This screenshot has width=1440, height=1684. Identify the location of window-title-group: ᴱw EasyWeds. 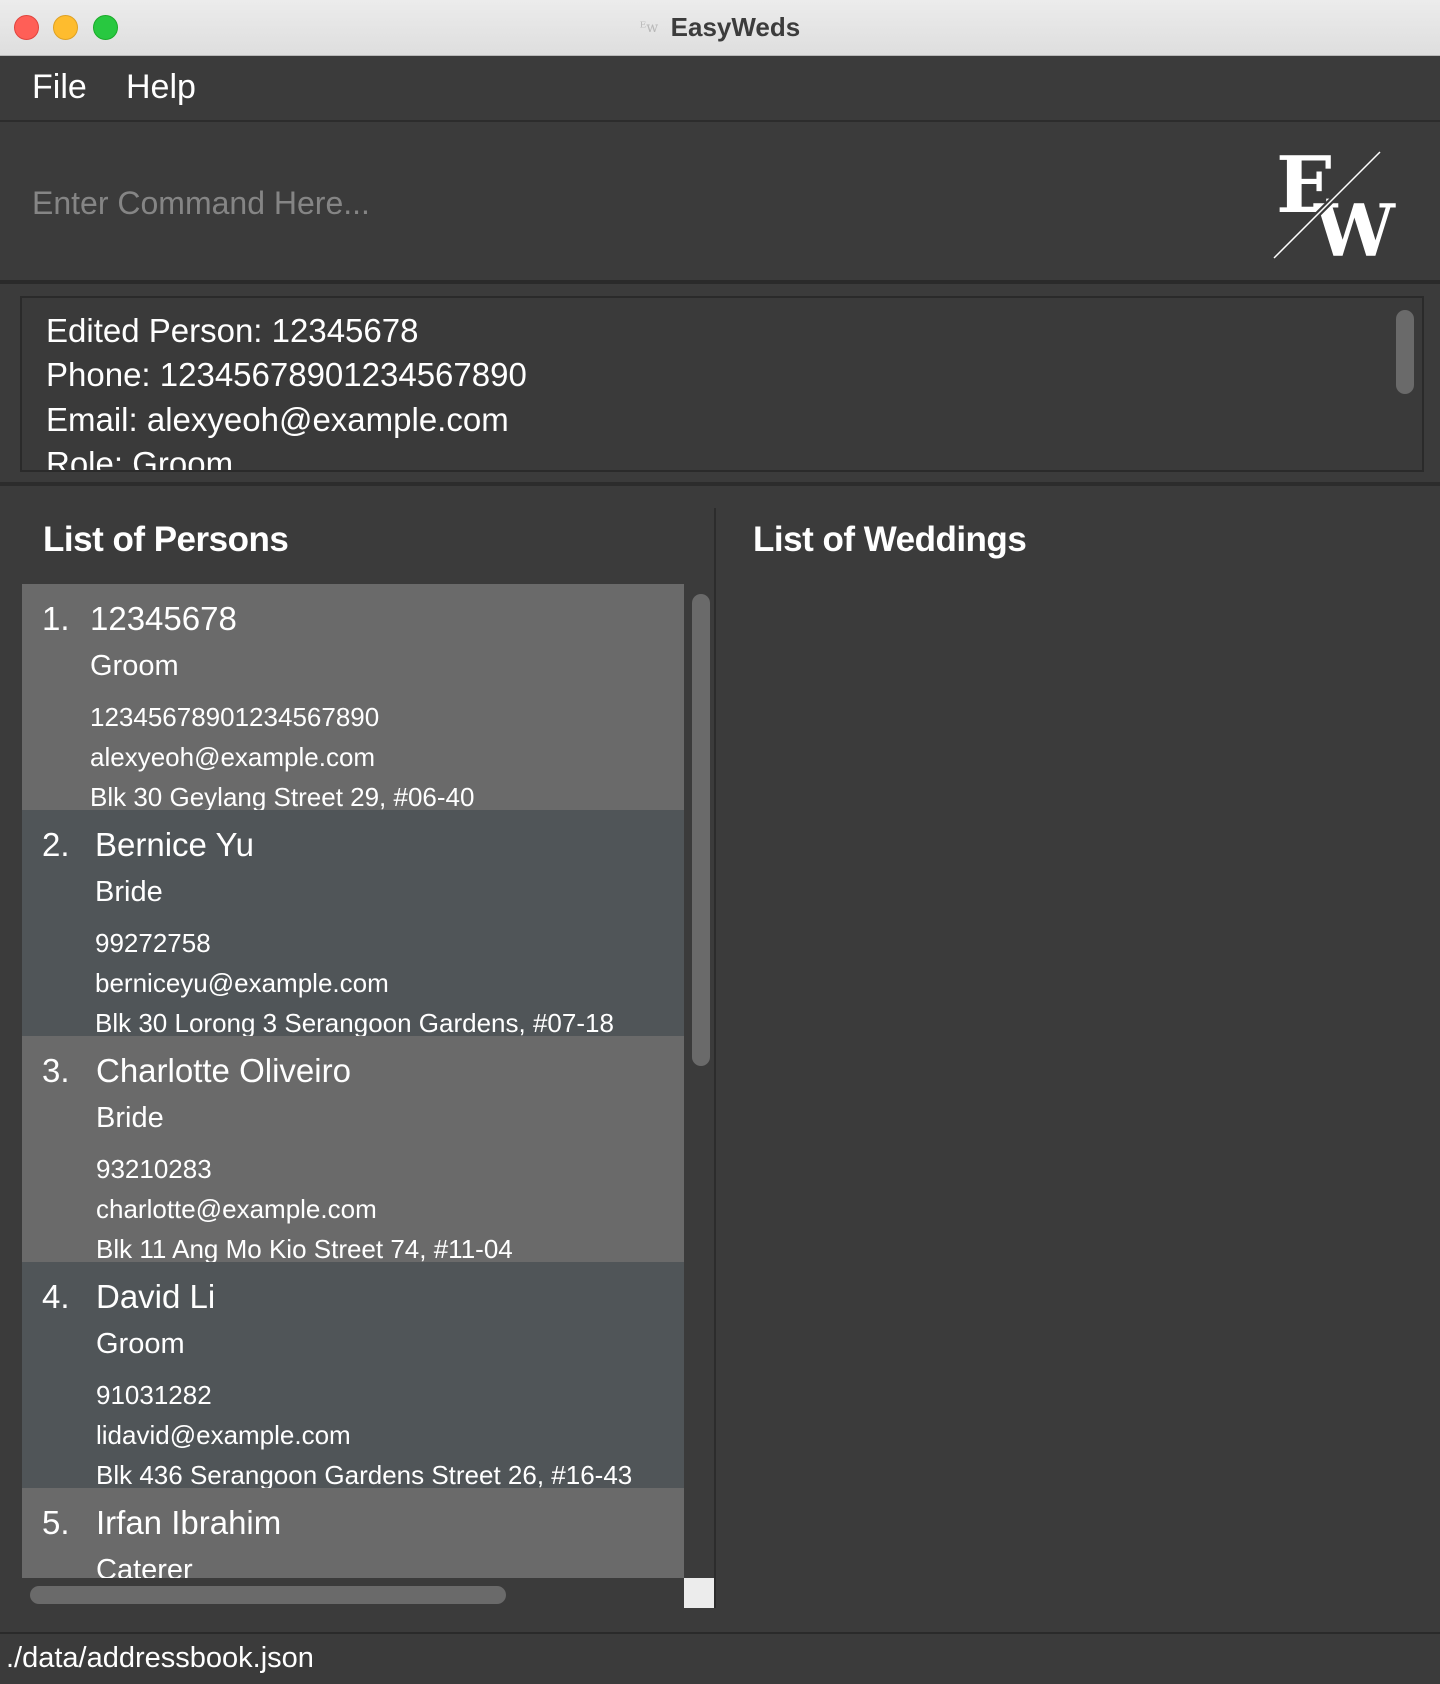
(720, 27).